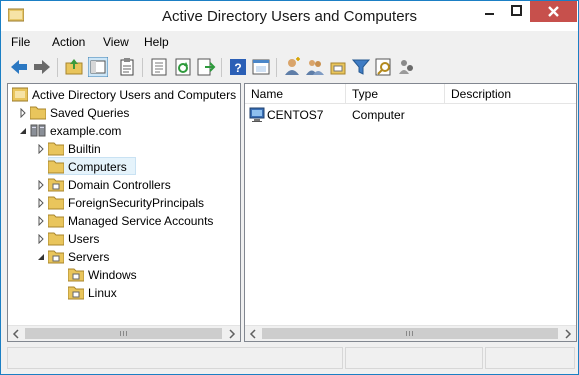 This screenshot has width=579, height=375. I want to click on tree-label-domain-controllers: Domain Controllers, so click(119, 185).